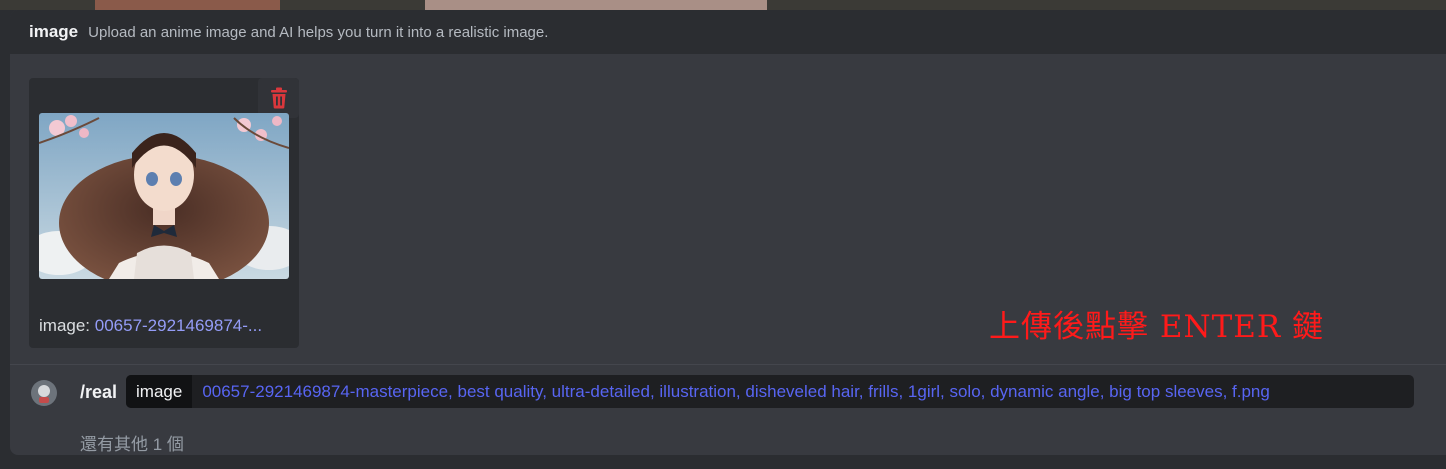 Image resolution: width=1446 pixels, height=469 pixels. Describe the element at coordinates (54, 31) in the screenshot. I see `option-name: image` at that location.